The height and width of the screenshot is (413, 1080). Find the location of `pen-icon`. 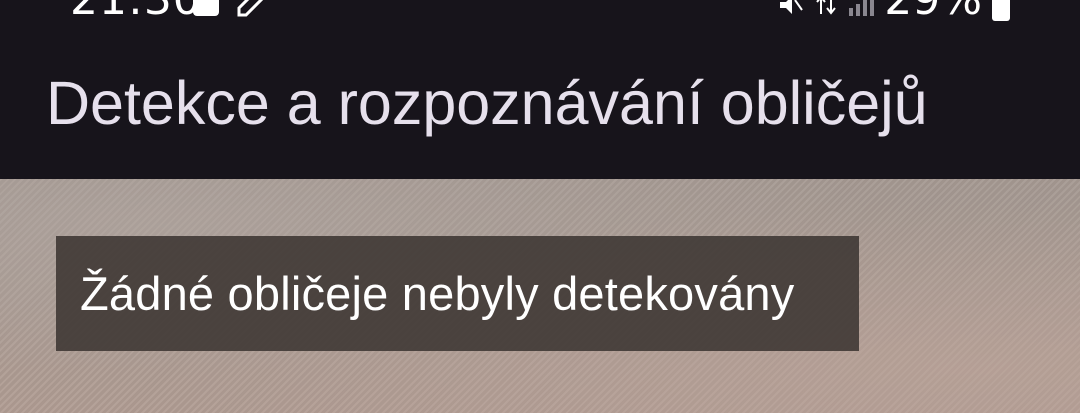

pen-icon is located at coordinates (250, 8).